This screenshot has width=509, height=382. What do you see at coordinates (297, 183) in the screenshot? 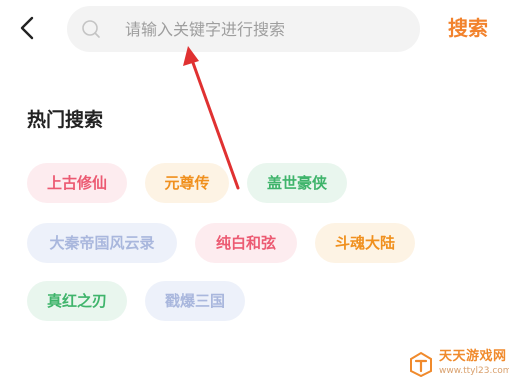
I see `hot-tag-gaishi-haoxia: 盖世豪侠` at bounding box center [297, 183].